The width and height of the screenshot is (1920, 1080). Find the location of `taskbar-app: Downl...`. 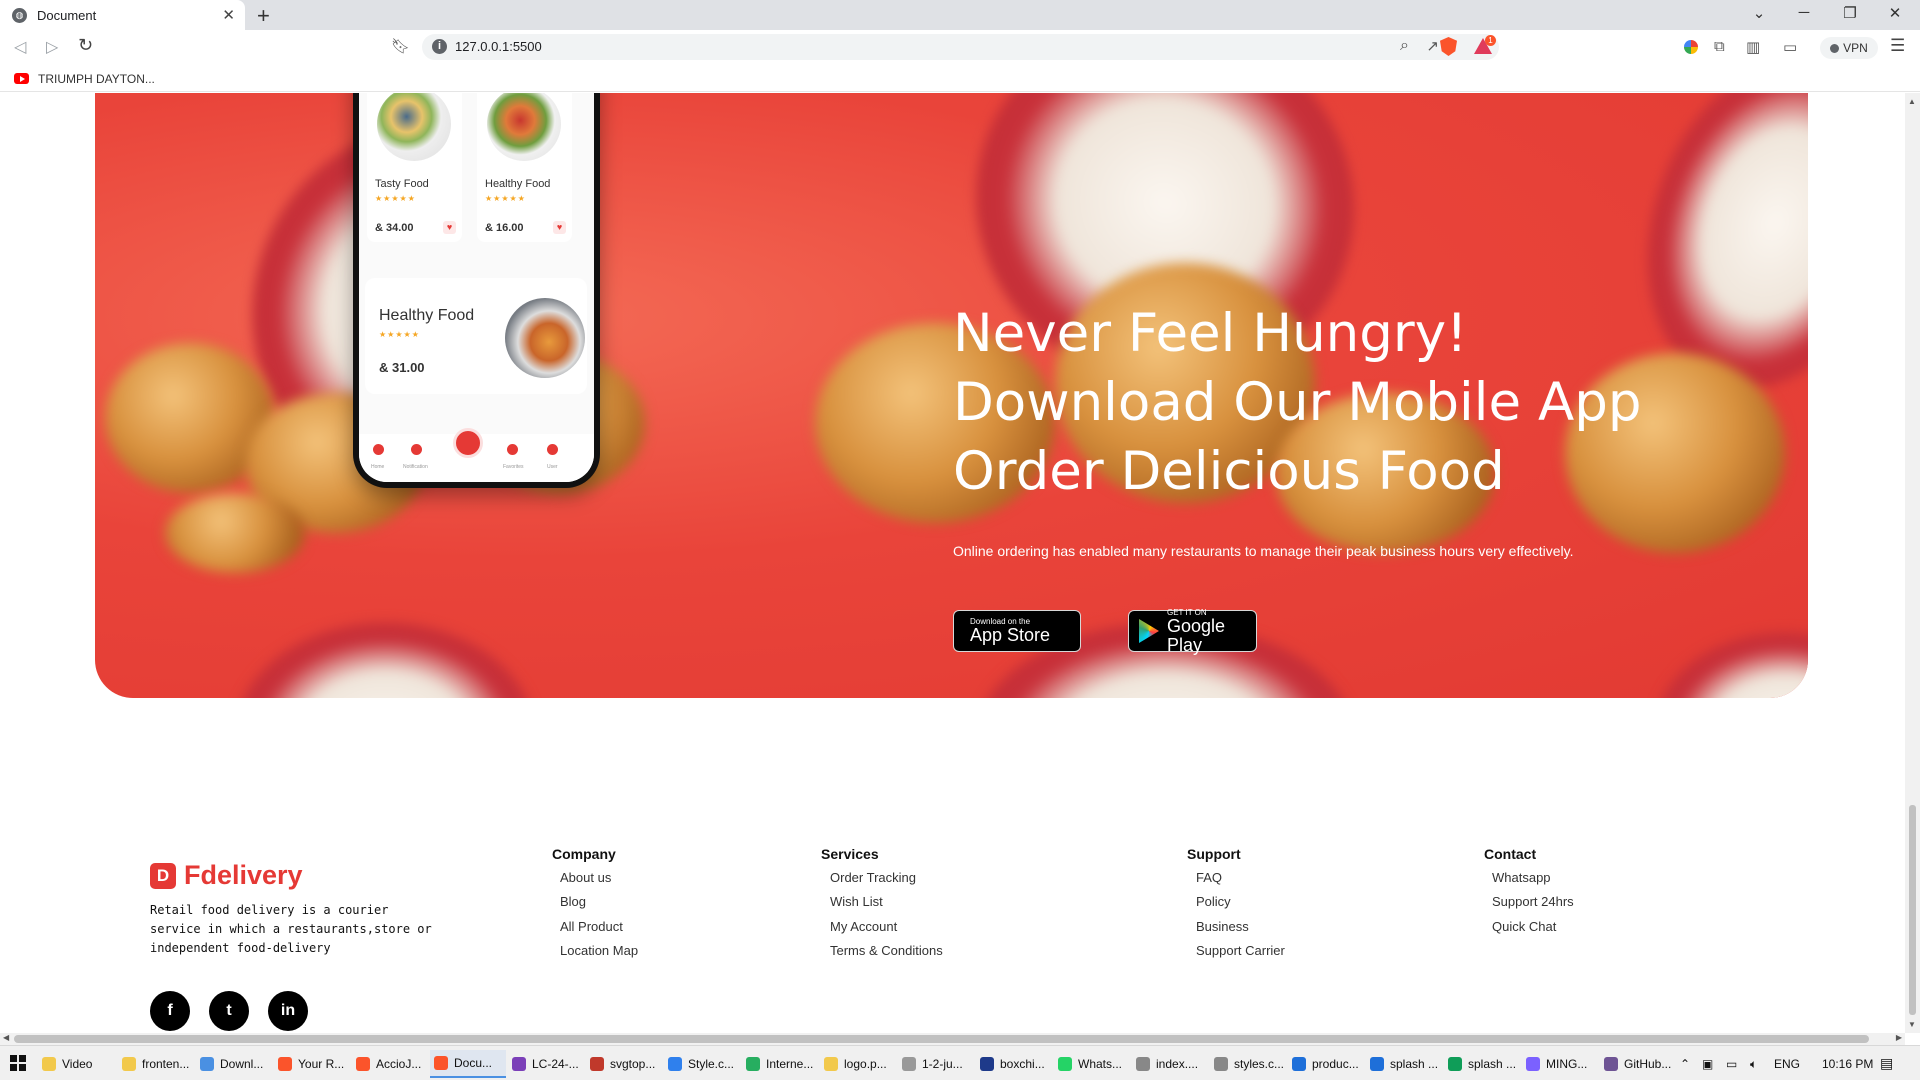

taskbar-app: Downl... is located at coordinates (234, 1064).